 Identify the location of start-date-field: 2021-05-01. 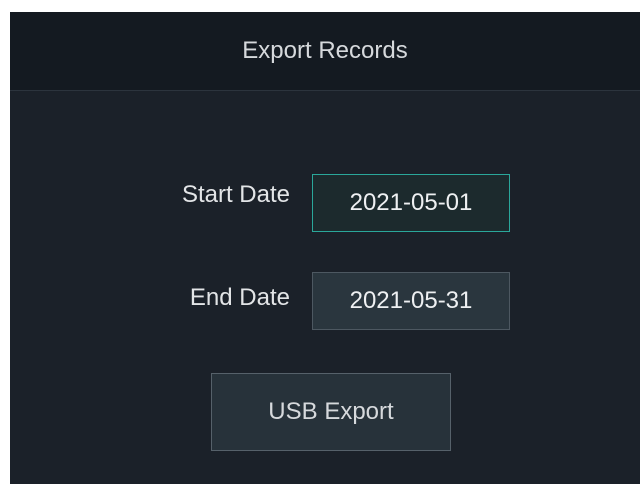
(411, 203).